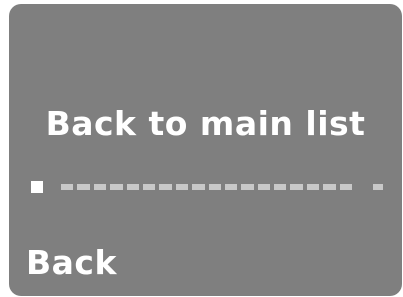 This screenshot has height=297, width=403. I want to click on menu-title: Back to main list, so click(205, 123).